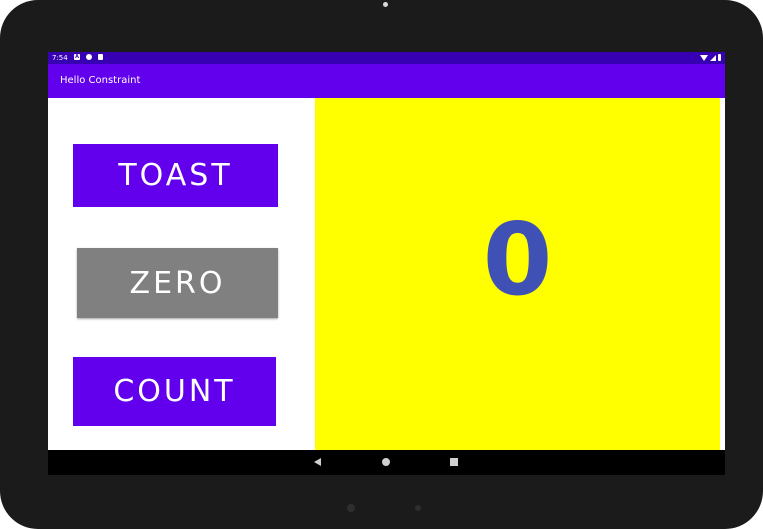 This screenshot has height=529, width=763. I want to click on signal-icon, so click(713, 57).